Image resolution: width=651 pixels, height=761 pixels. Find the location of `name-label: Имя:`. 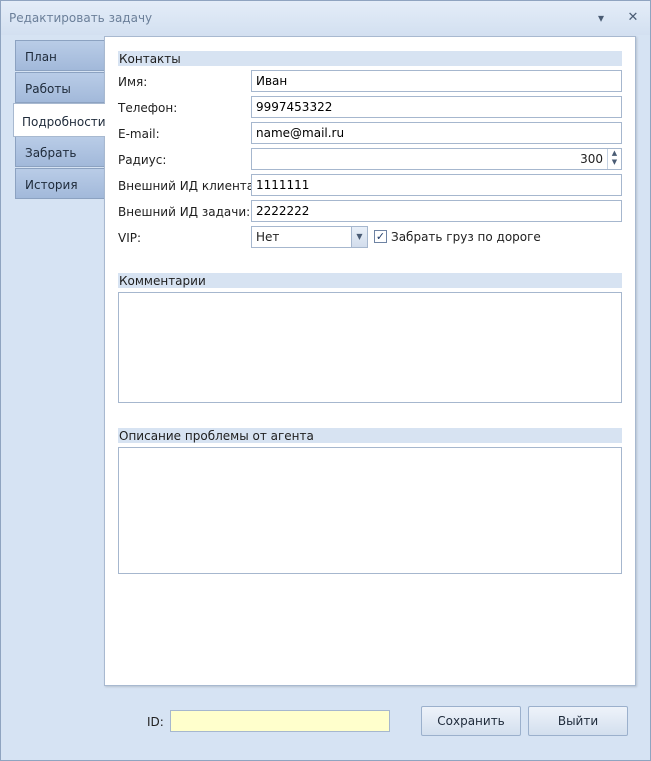

name-label: Имя: is located at coordinates (133, 82).